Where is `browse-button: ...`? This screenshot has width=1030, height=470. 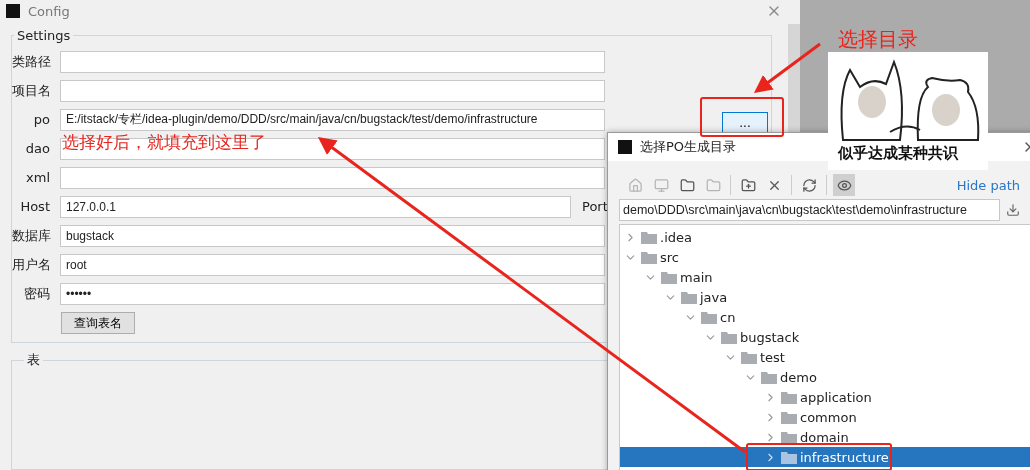 browse-button: ... is located at coordinates (745, 122).